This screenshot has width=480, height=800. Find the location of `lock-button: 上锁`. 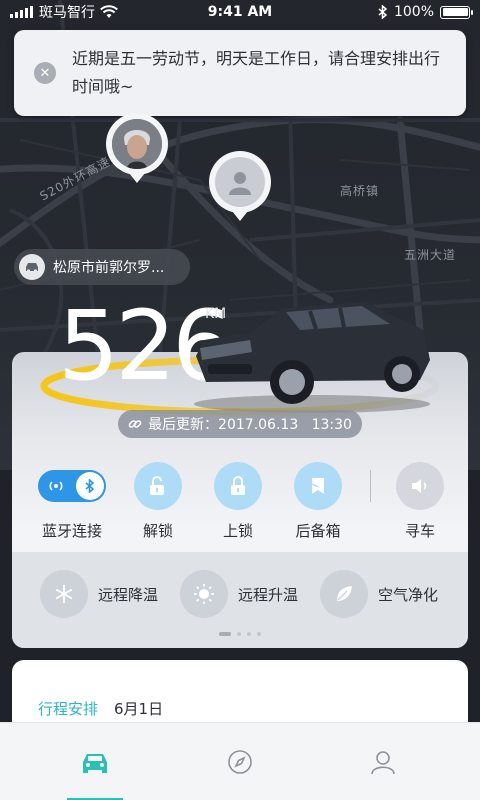

lock-button: 上锁 is located at coordinates (238, 501).